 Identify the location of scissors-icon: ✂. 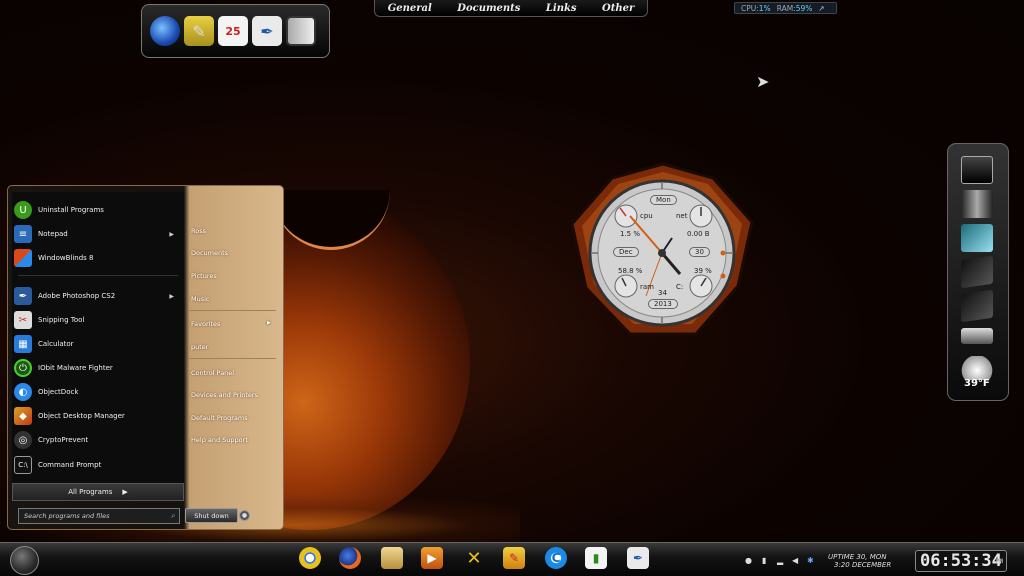
(23, 320).